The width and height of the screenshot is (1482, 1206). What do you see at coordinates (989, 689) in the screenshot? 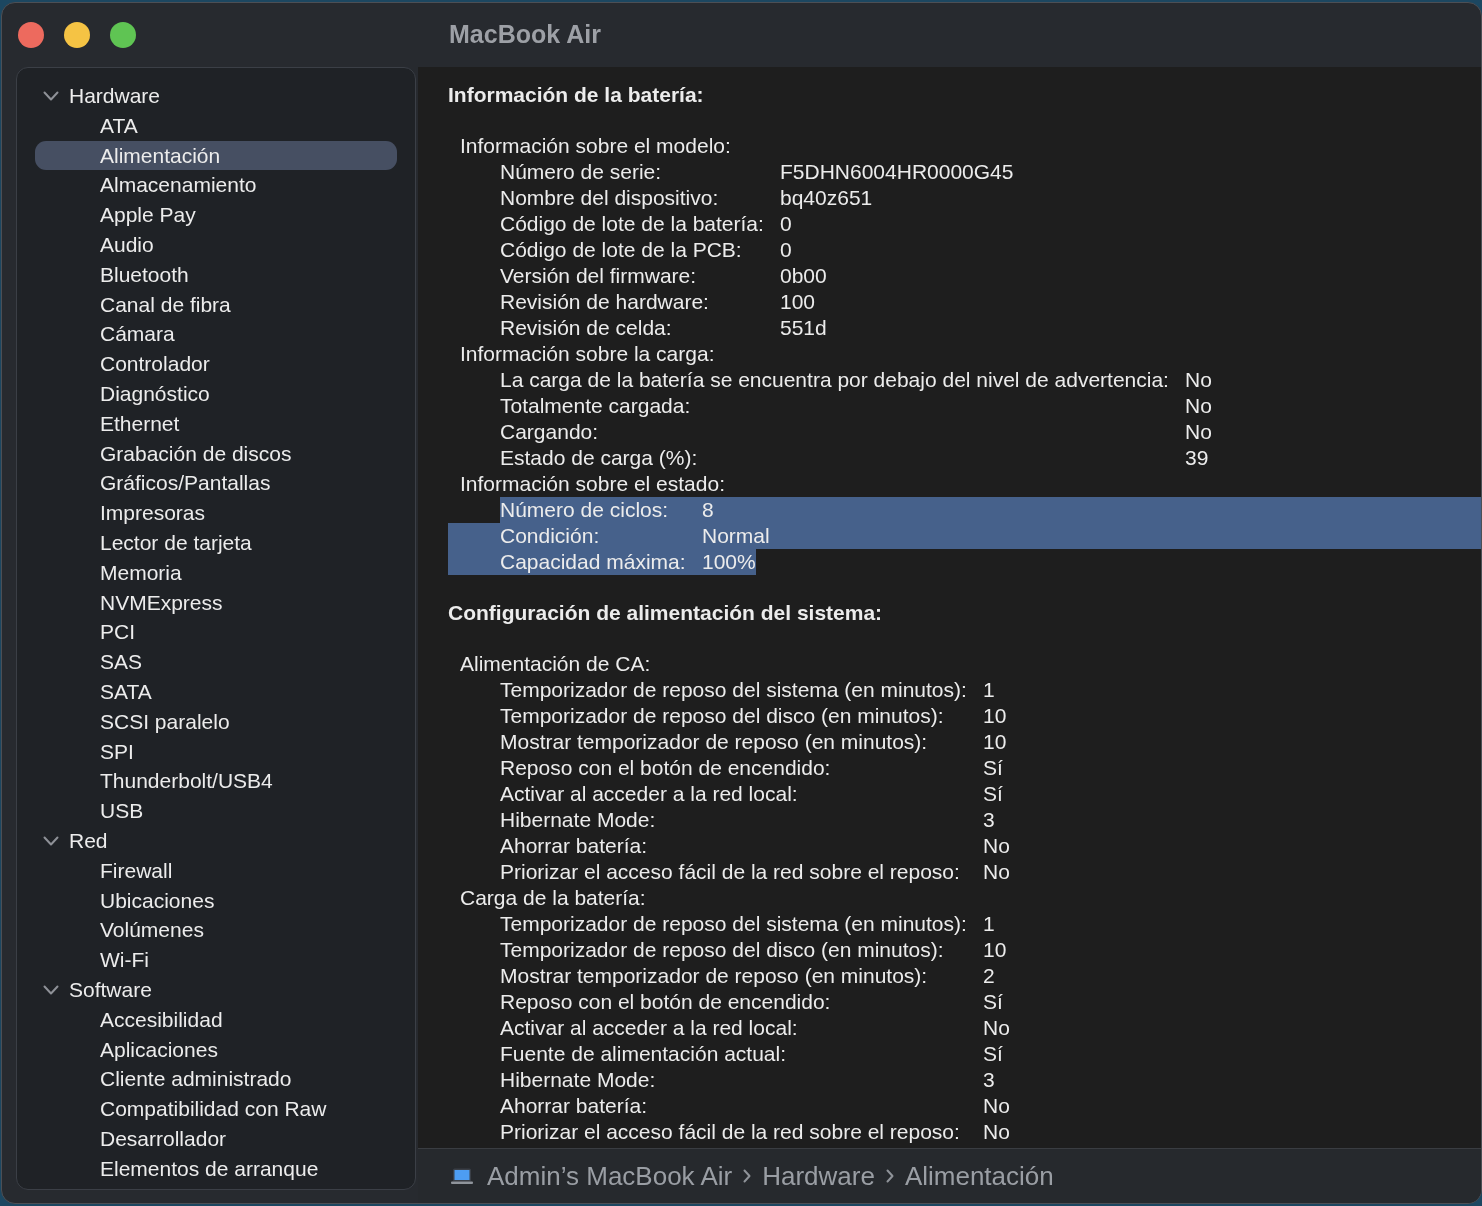
I see `field-value: 1` at bounding box center [989, 689].